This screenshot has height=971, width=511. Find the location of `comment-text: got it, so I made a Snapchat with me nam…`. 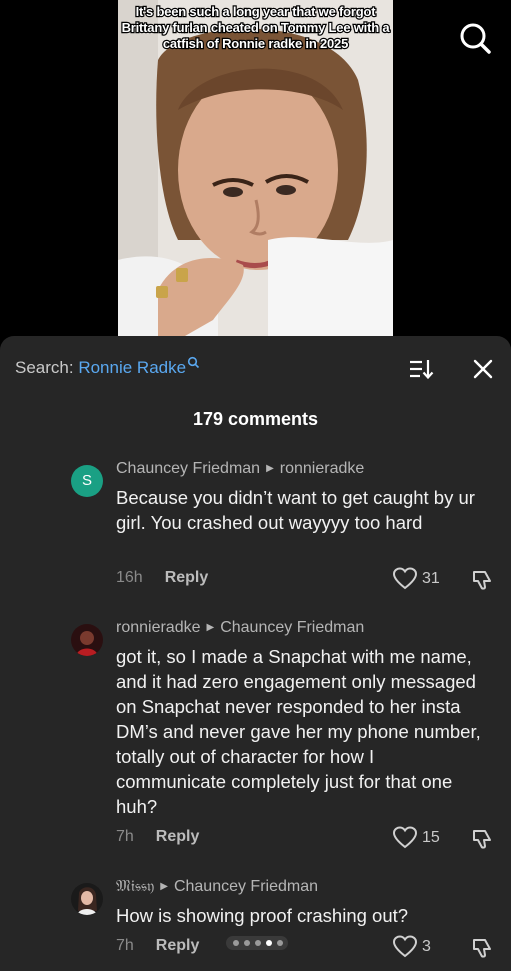

comment-text: got it, so I made a Snapchat with me nam… is located at coordinates (298, 731).